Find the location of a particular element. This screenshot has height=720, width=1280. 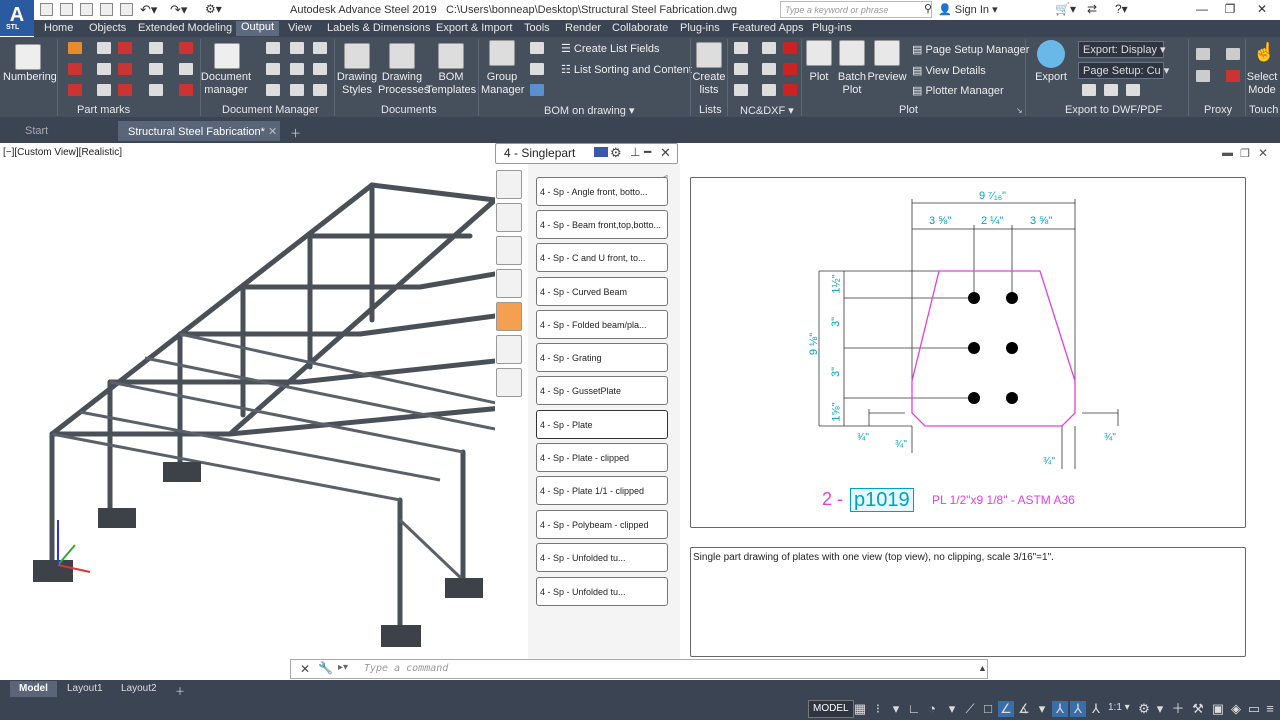

new-tab-icon: ＋ is located at coordinates (295, 131).